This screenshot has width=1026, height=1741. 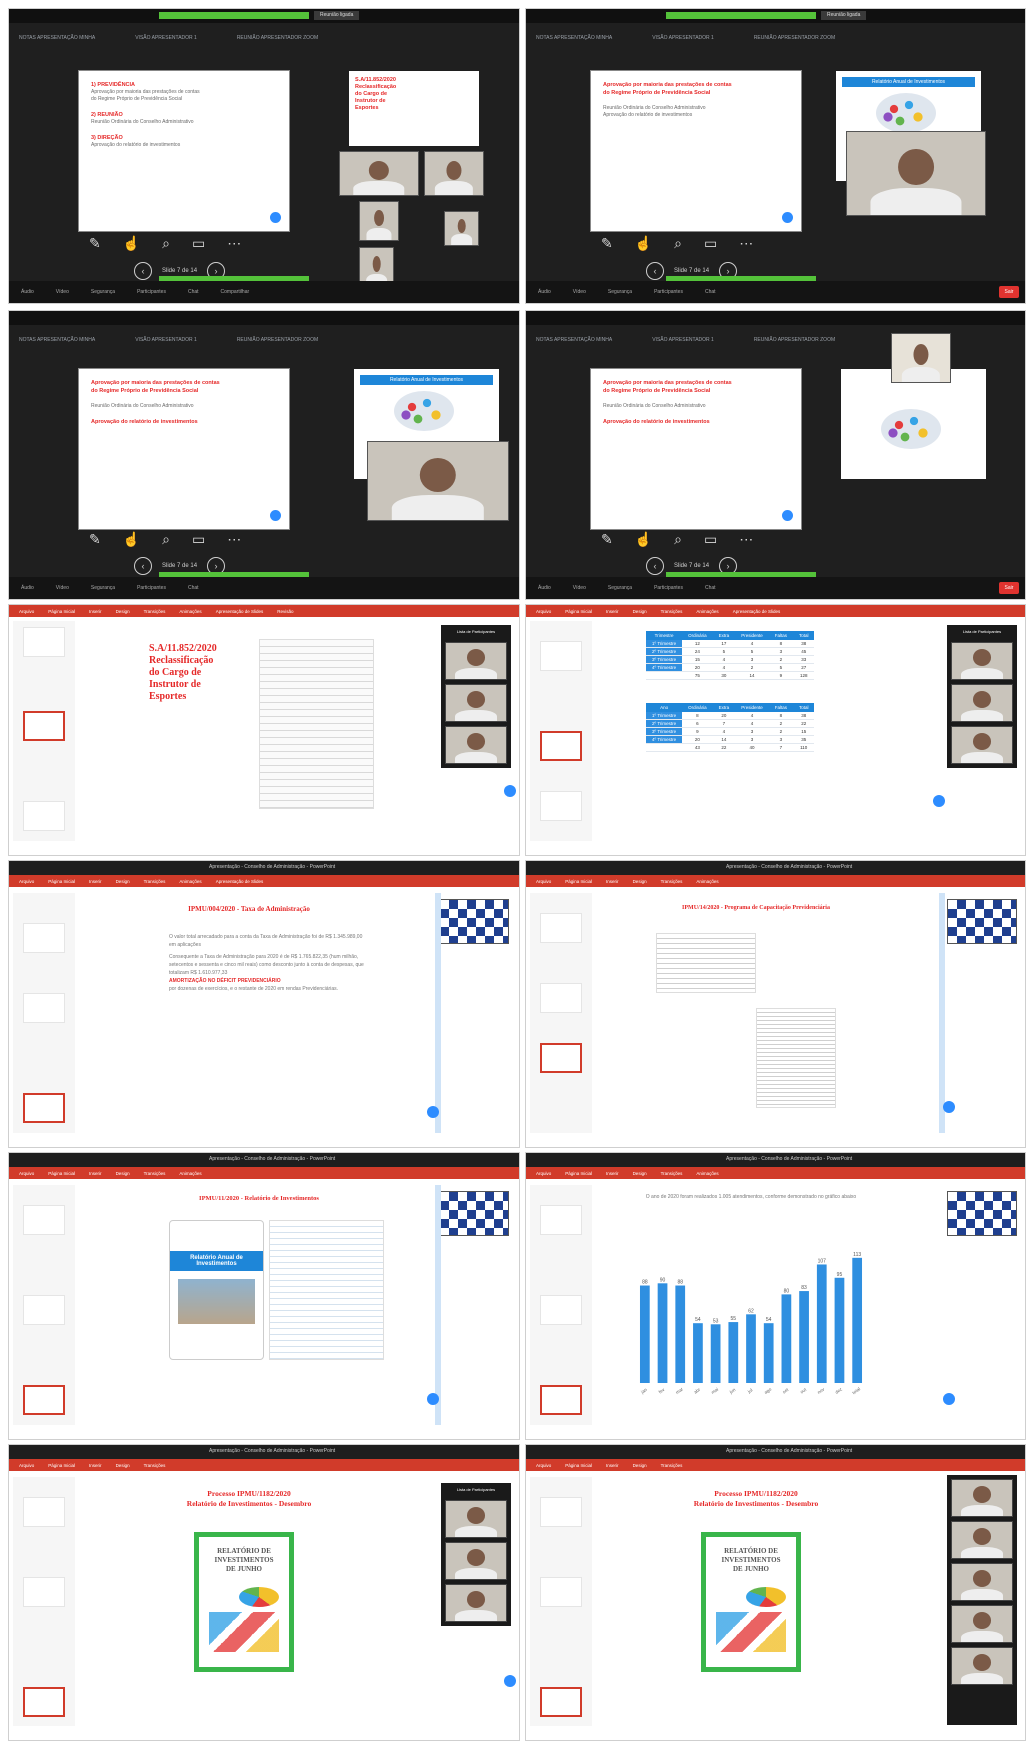 What do you see at coordinates (678, 243) in the screenshot?
I see `zoom-icon: ⌕` at bounding box center [678, 243].